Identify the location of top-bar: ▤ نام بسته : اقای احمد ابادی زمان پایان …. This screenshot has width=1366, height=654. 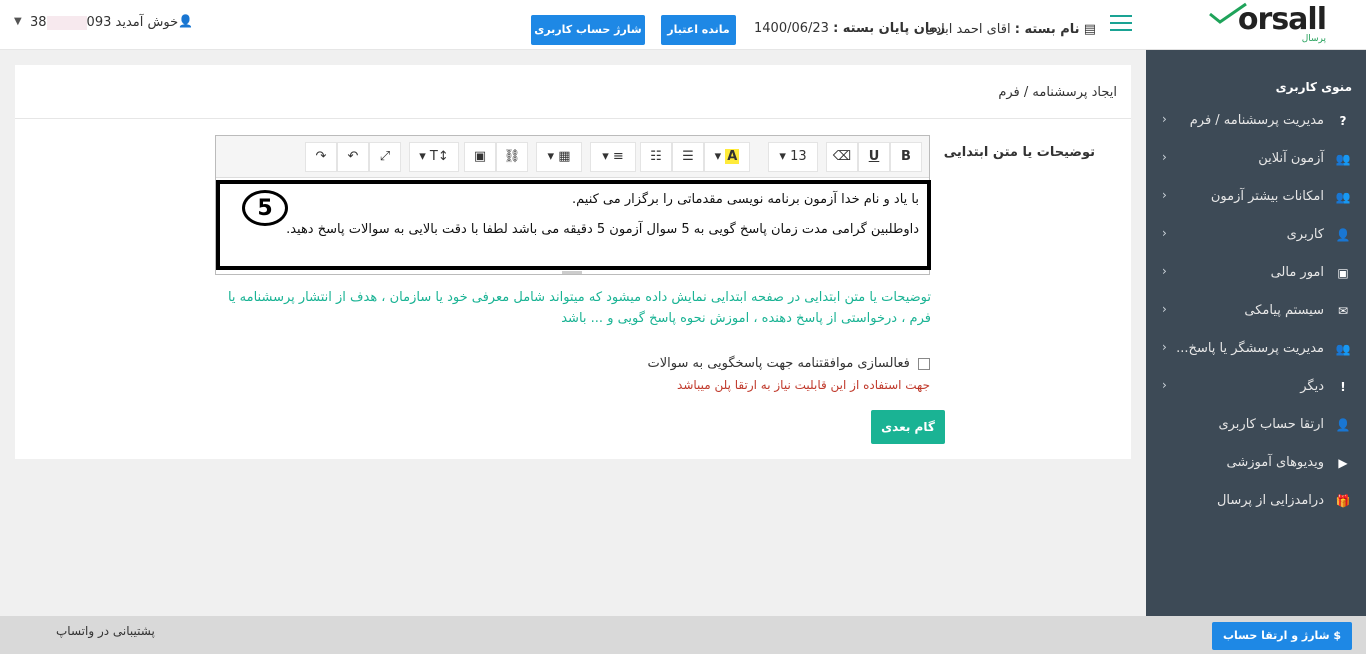
(573, 25).